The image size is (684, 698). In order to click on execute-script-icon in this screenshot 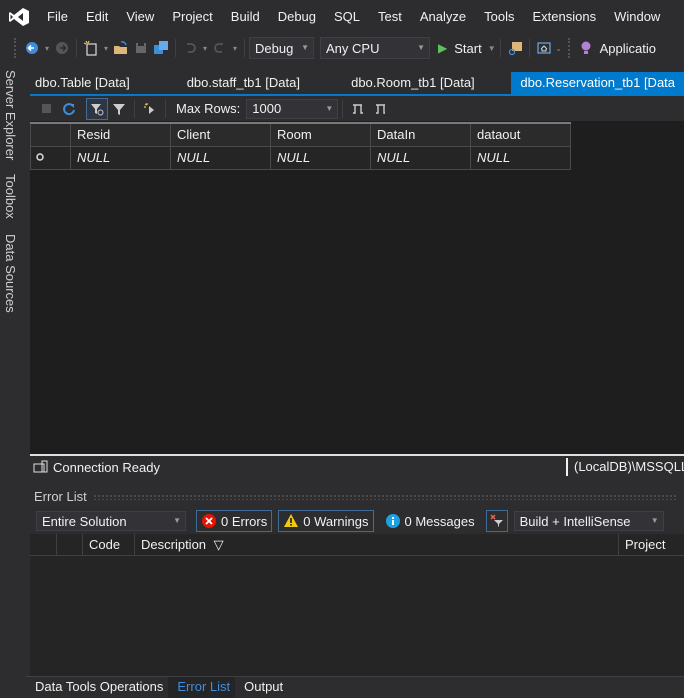, I will do `click(150, 109)`.